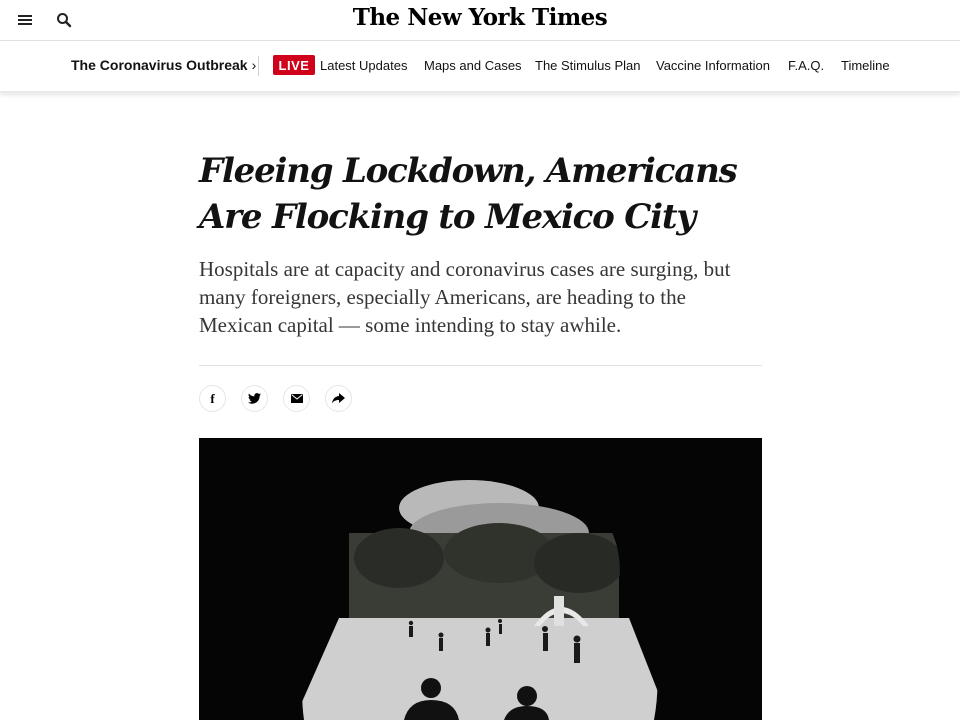 This screenshot has width=960, height=720. I want to click on nav-link-latest-updates: Latest Updates, so click(363, 65).